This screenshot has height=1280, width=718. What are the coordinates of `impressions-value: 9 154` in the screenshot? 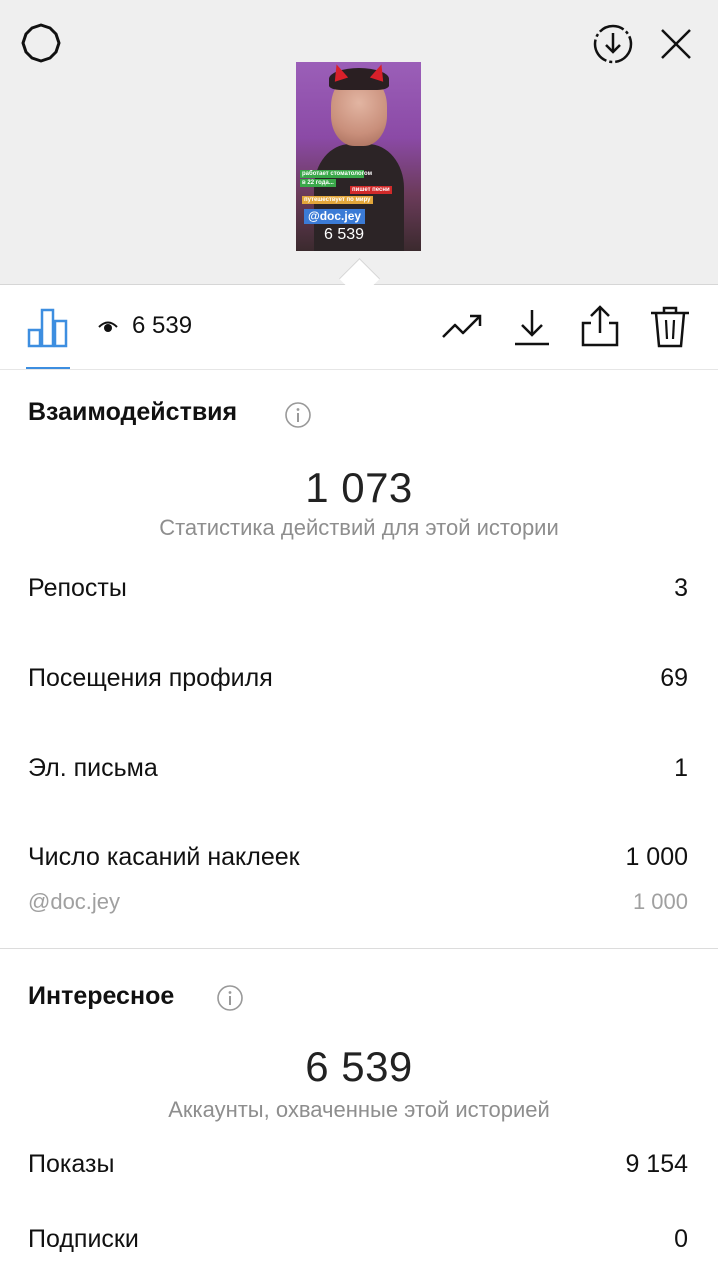 It's located at (656, 1164).